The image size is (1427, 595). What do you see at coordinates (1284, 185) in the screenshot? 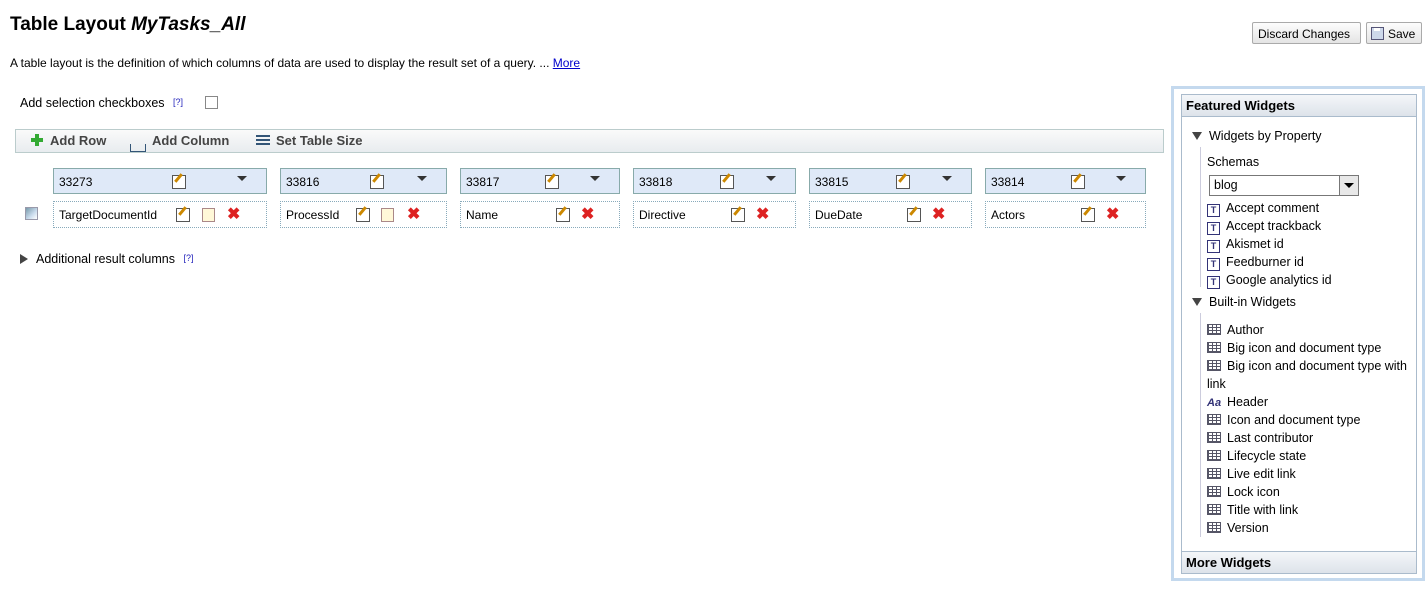
I see `schema-select: blog` at bounding box center [1284, 185].